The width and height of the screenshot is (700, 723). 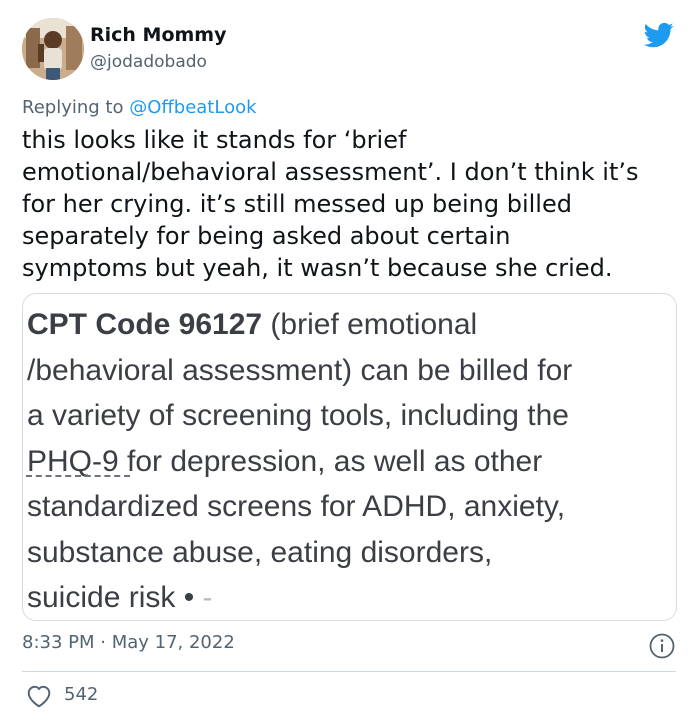 I want to click on display-name: Rich Mommy, so click(x=158, y=35).